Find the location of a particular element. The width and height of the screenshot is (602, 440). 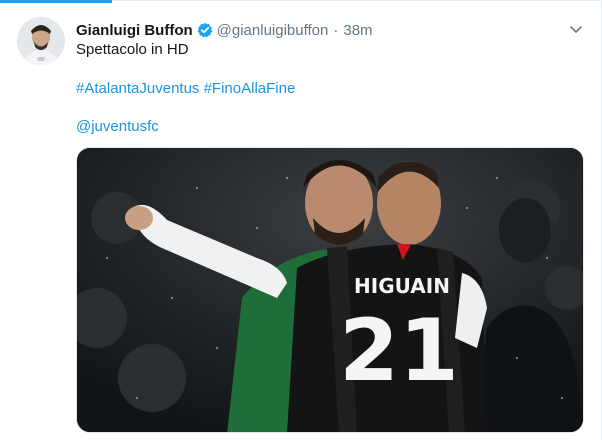

active-tab-indicator is located at coordinates (56, 1).